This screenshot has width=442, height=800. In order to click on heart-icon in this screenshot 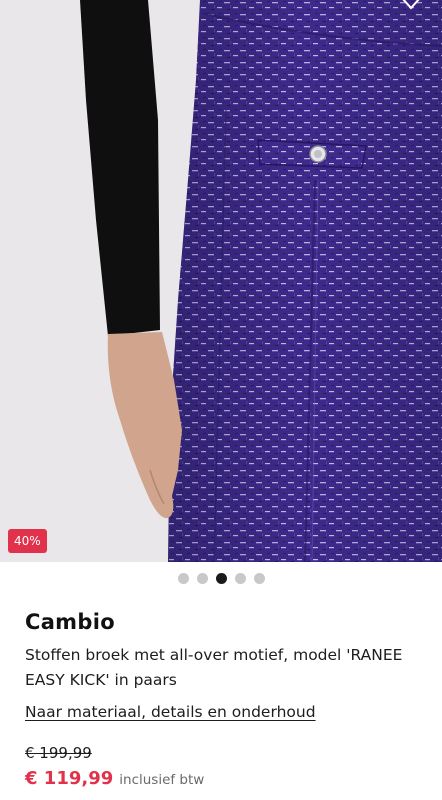, I will do `click(411, 7)`.